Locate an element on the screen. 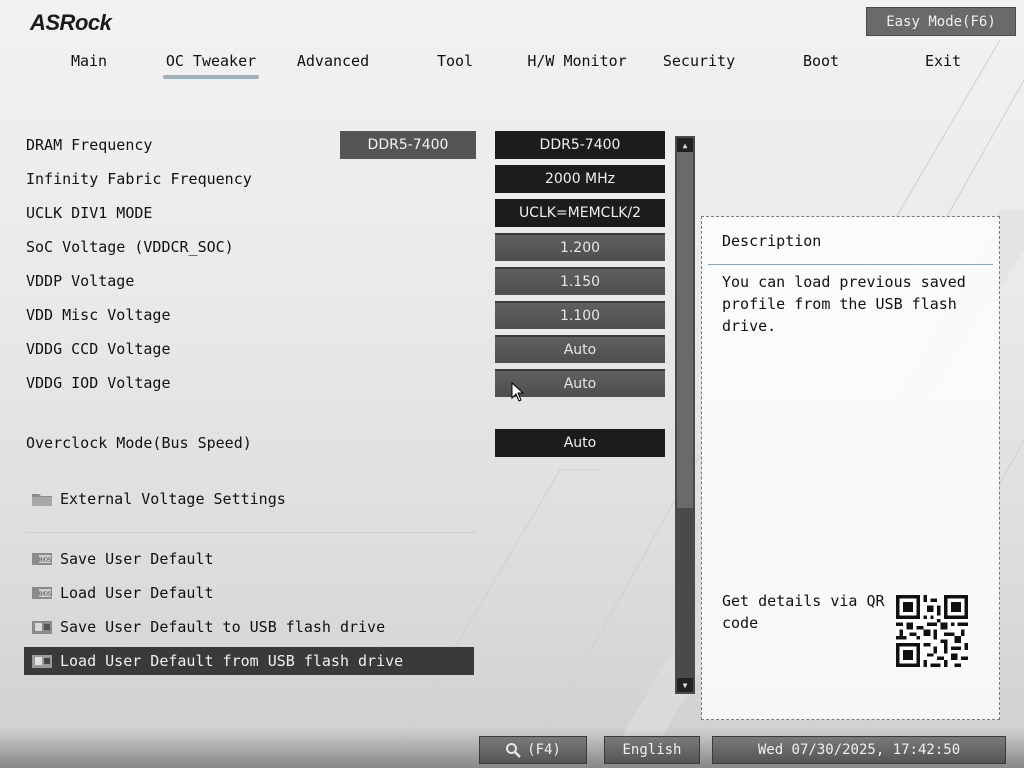 This screenshot has width=1024, height=768. dram-frequency-select: DDR5-7400 is located at coordinates (580, 145).